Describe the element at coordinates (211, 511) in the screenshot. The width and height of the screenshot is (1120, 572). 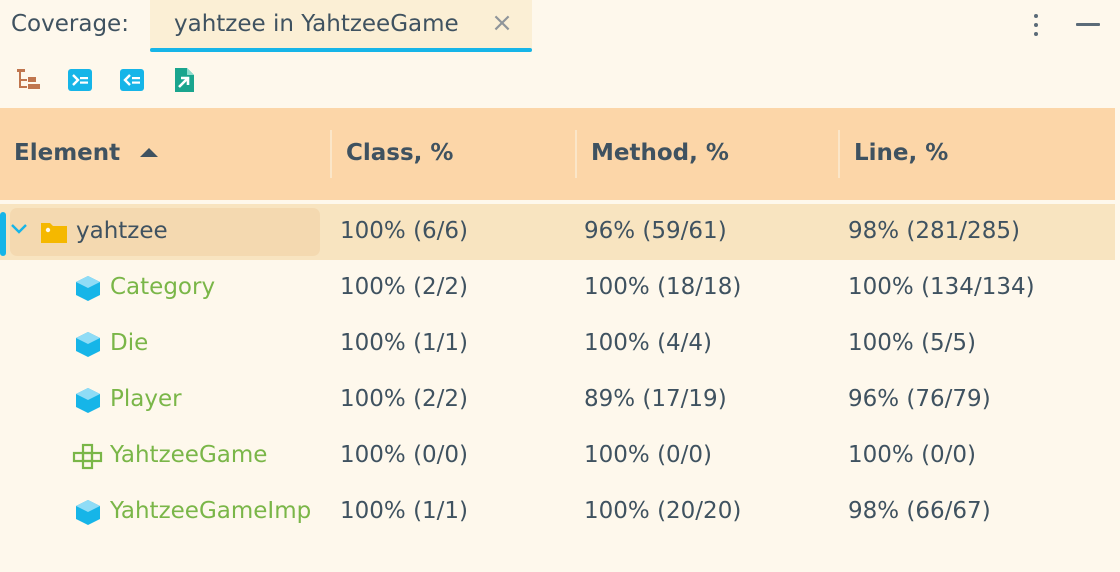
I see `element-name: YahtzeeGameImp` at that location.